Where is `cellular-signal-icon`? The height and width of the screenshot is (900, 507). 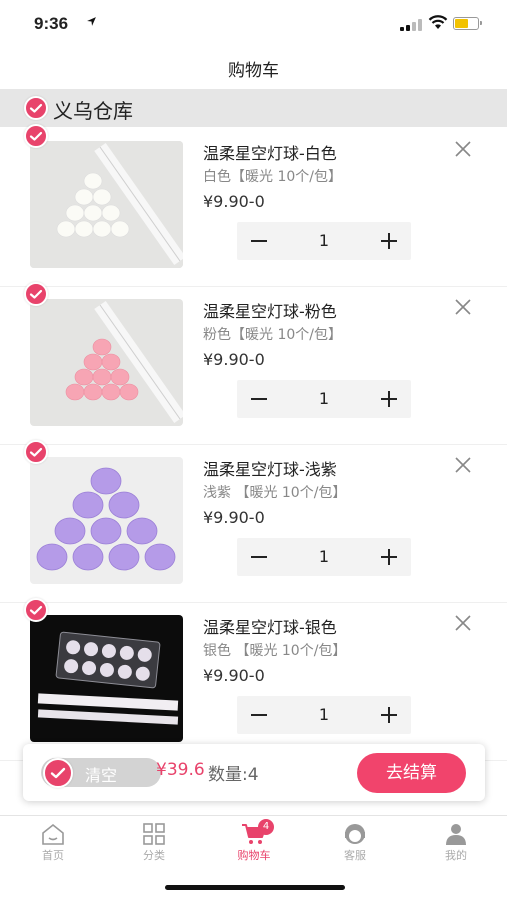 cellular-signal-icon is located at coordinates (412, 25).